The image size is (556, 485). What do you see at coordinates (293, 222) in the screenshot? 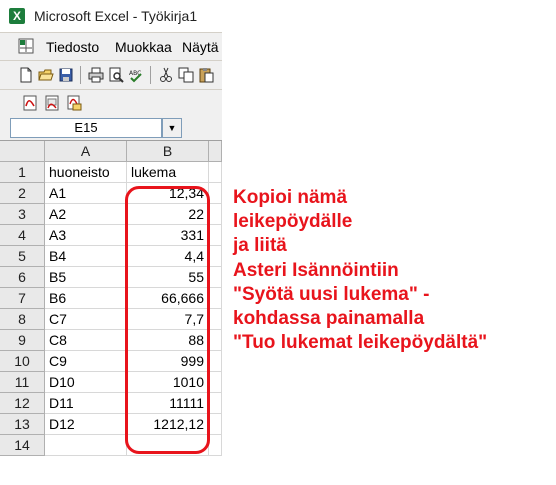
I see `annotation-line: leikepöydälle` at bounding box center [293, 222].